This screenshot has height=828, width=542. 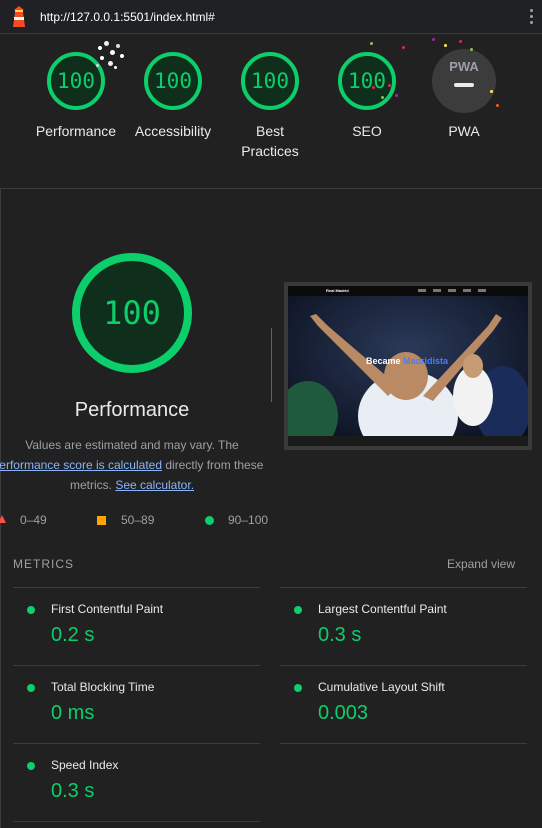 I want to click on metric-bottom-divider, so click(x=136, y=821).